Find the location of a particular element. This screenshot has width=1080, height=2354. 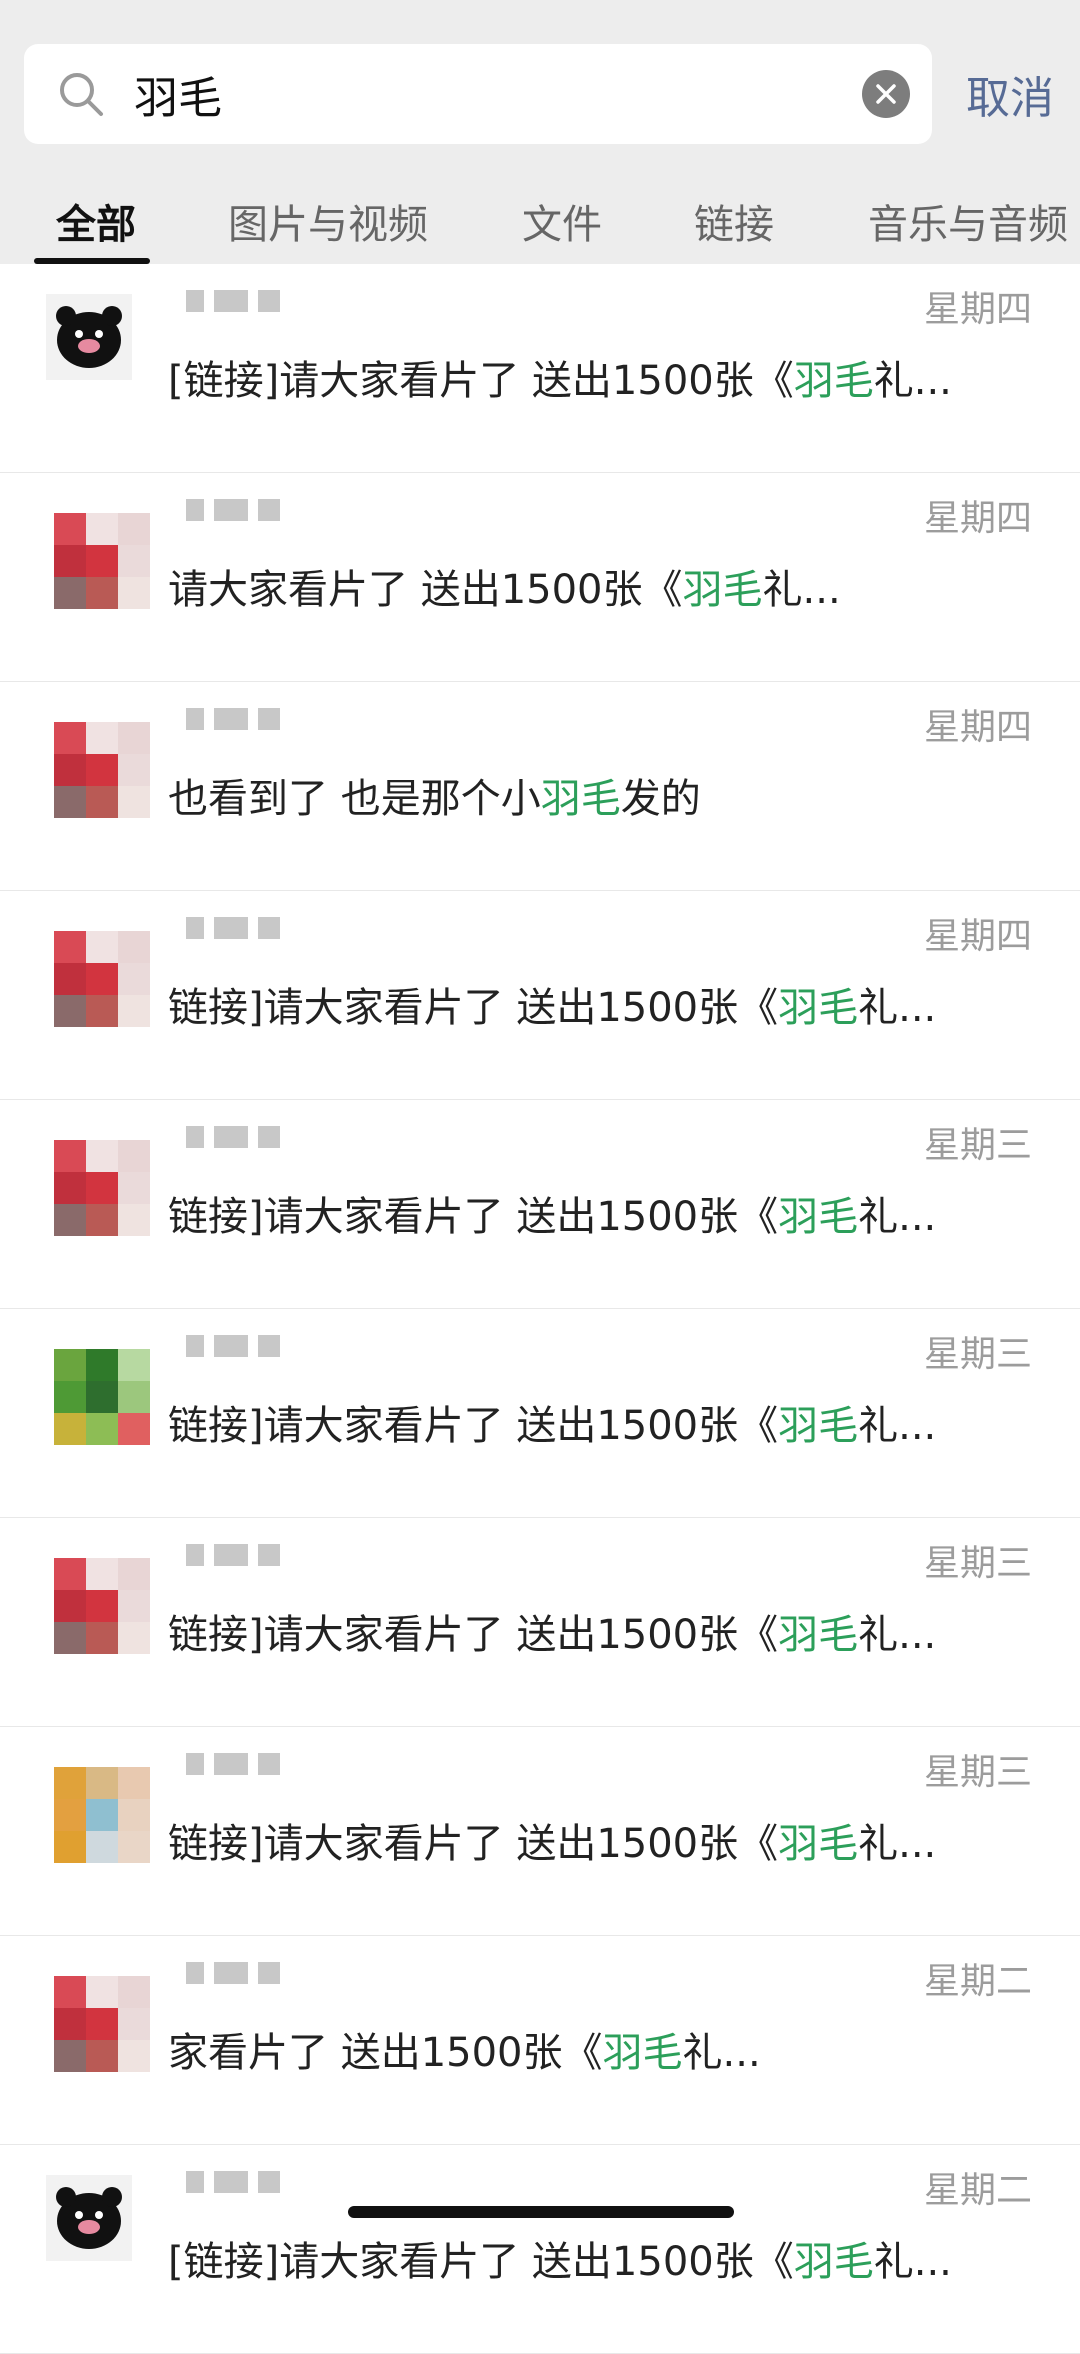

search-input: 羽毛 is located at coordinates (478, 94).